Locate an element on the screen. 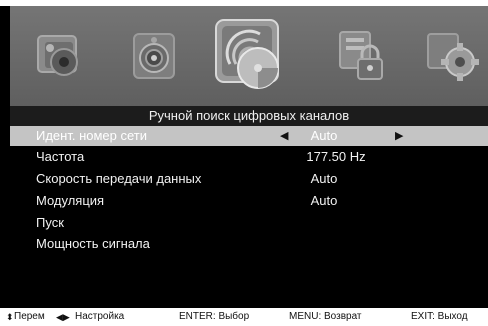 The image size is (488, 326). hint-enter: ENTER: Выбор is located at coordinates (214, 316).